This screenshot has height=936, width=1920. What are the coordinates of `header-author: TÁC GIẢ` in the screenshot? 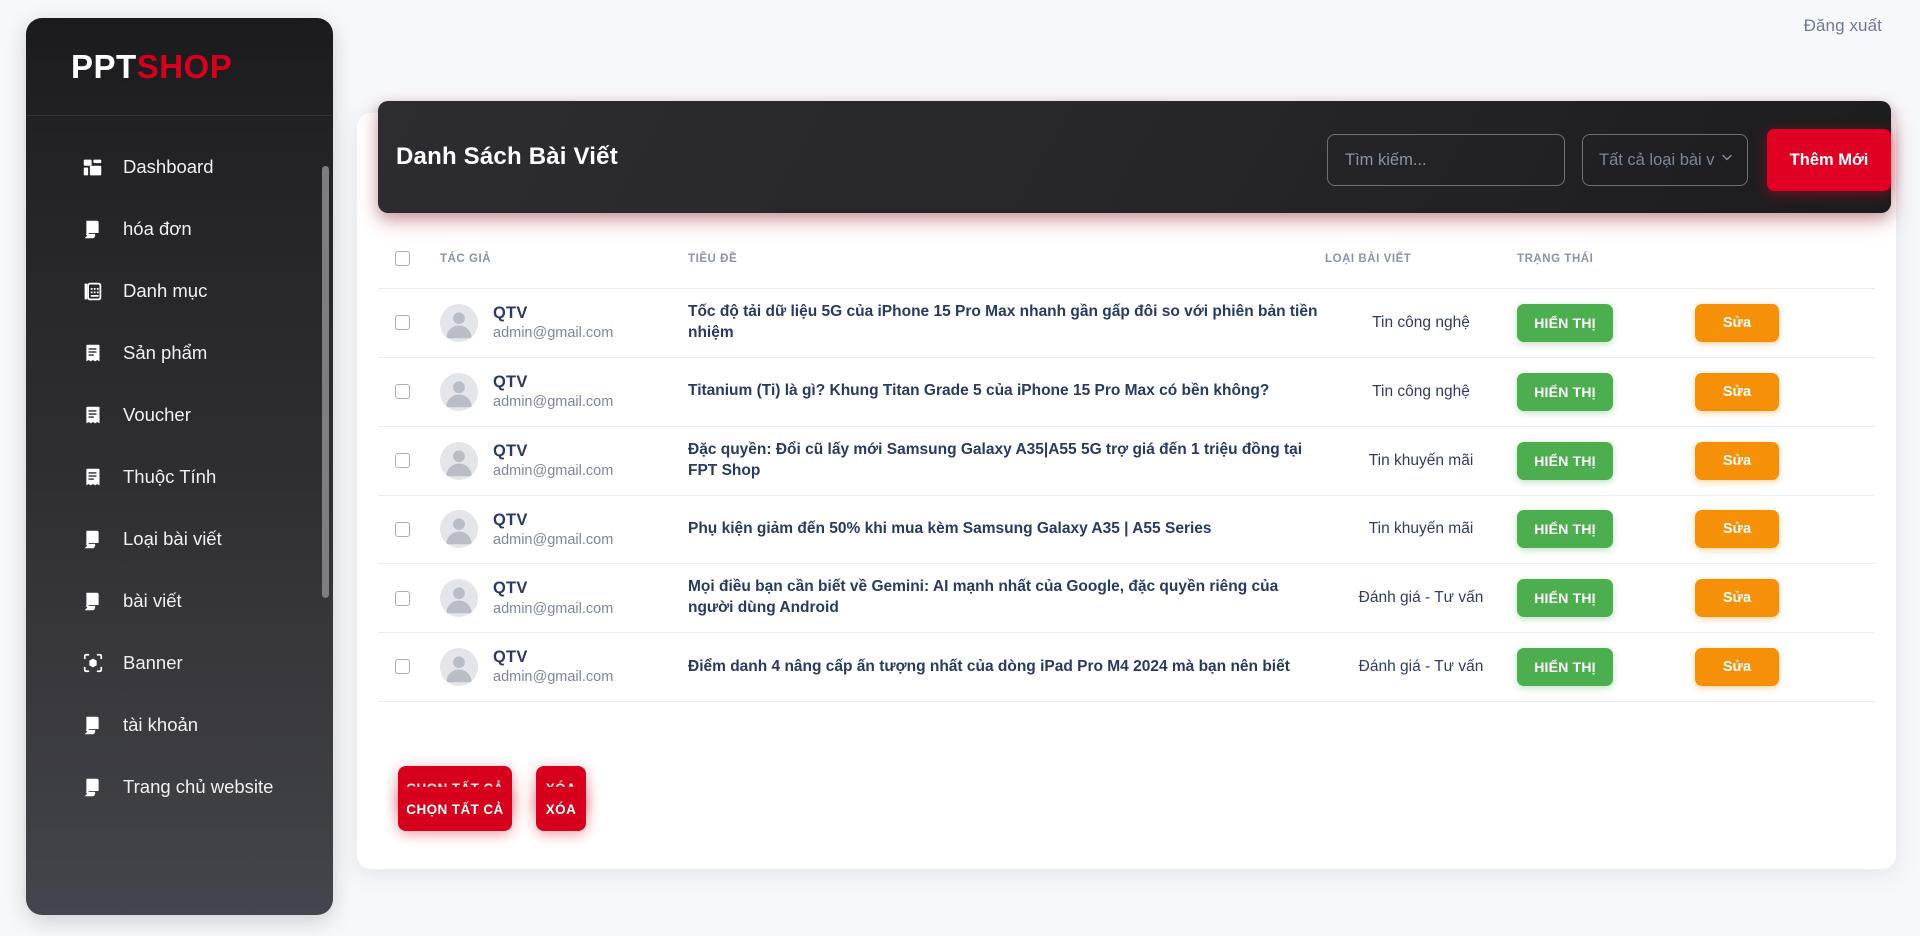 It's located at (564, 260).